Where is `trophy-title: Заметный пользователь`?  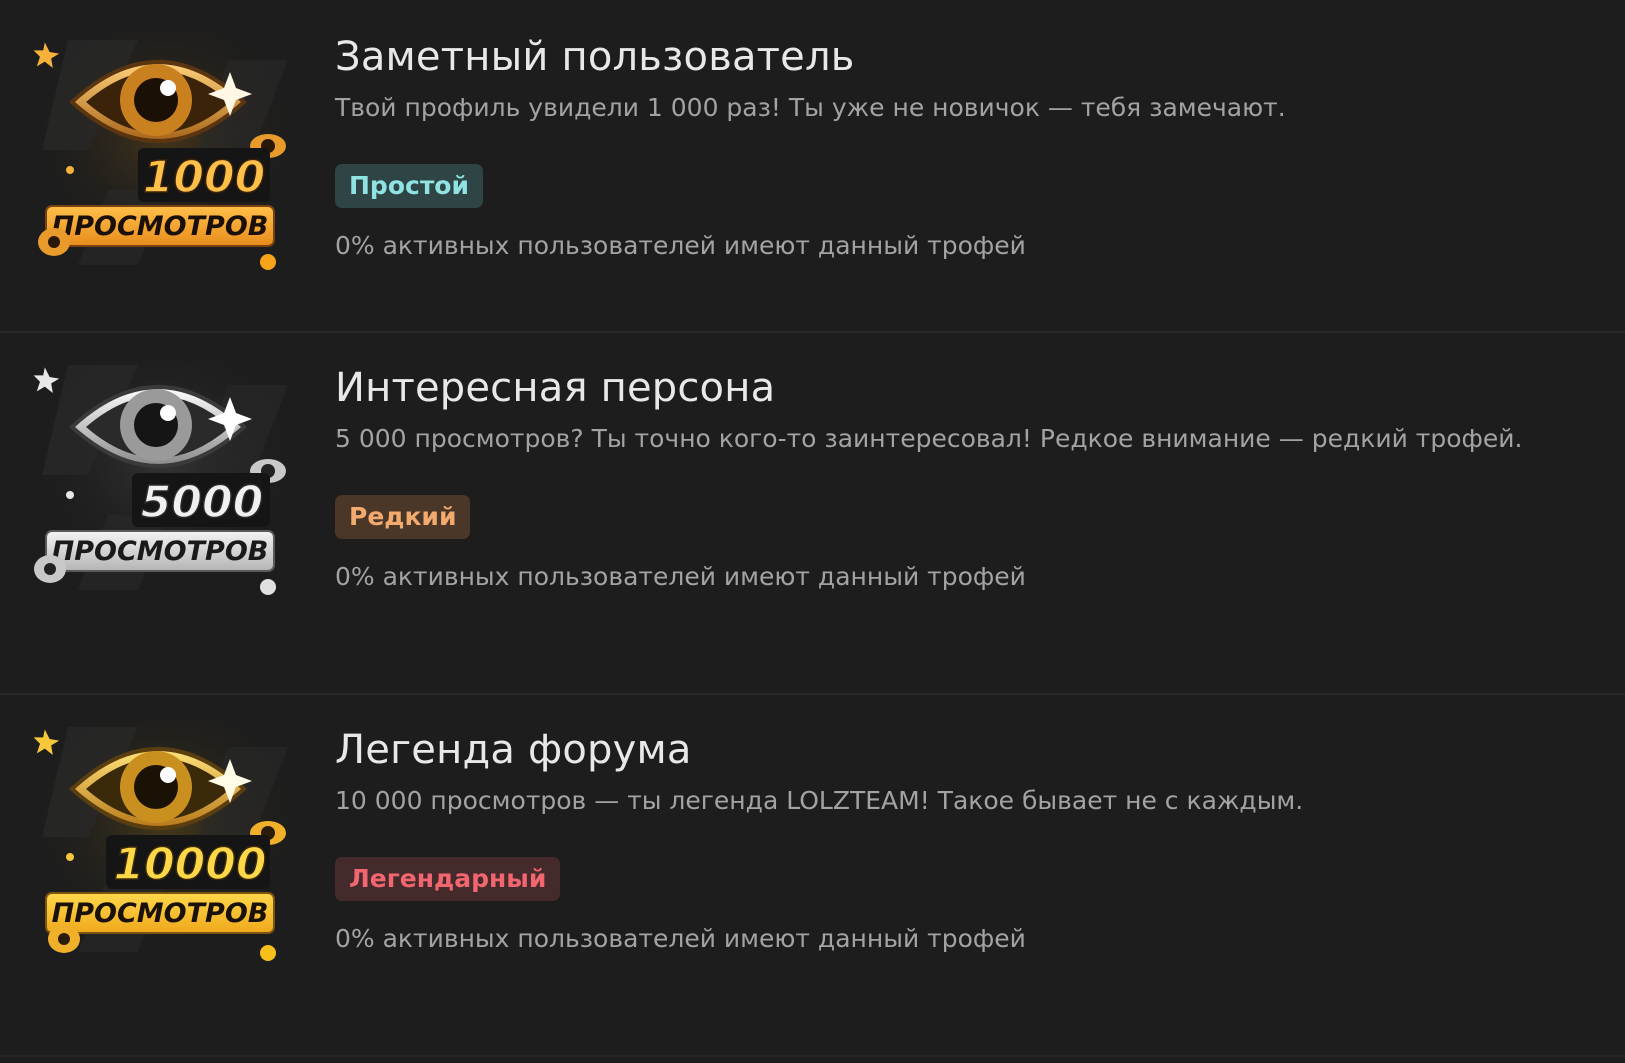 trophy-title: Заметный пользователь is located at coordinates (595, 57).